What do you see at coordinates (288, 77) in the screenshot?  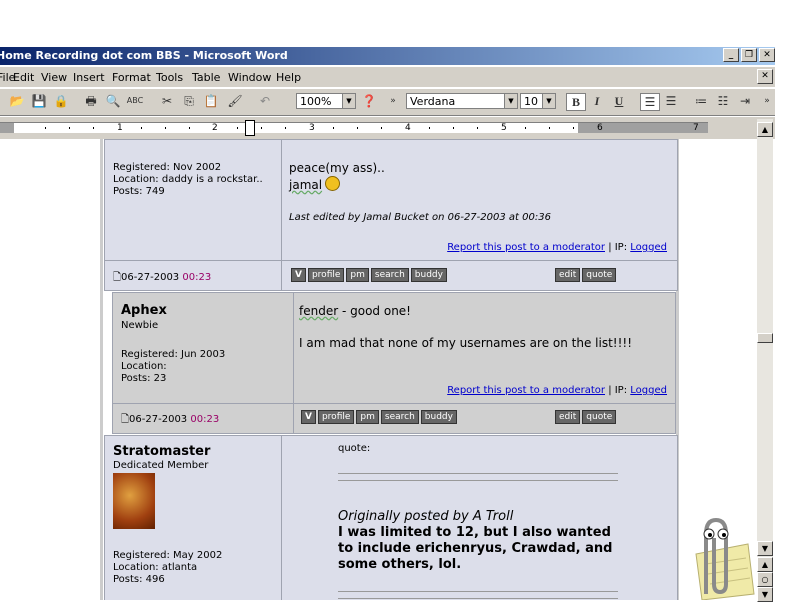 I see `menu-help: Help` at bounding box center [288, 77].